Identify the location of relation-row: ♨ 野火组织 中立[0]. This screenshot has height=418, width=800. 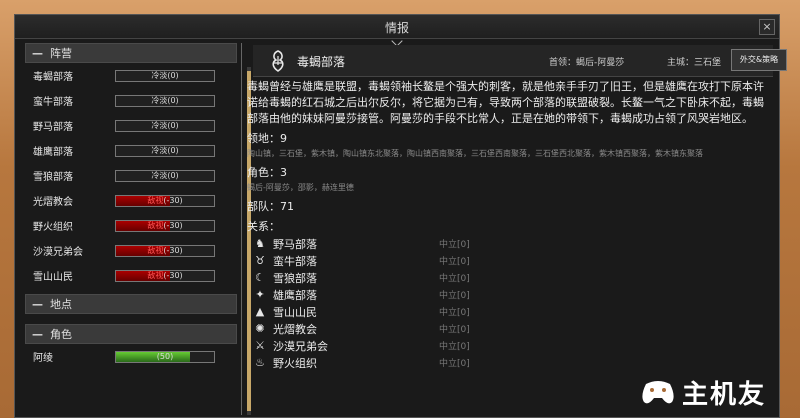
(507, 362).